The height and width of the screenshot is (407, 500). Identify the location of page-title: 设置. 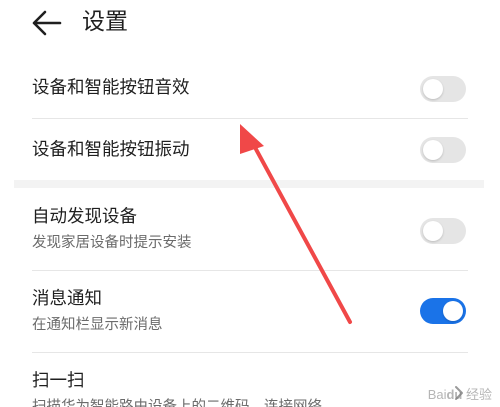
(105, 22).